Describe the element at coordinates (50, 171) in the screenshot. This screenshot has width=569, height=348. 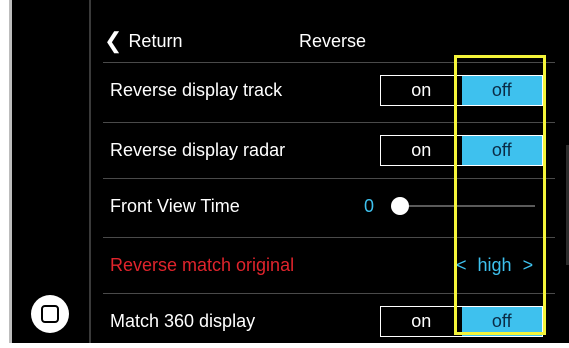
I see `side-bar` at that location.